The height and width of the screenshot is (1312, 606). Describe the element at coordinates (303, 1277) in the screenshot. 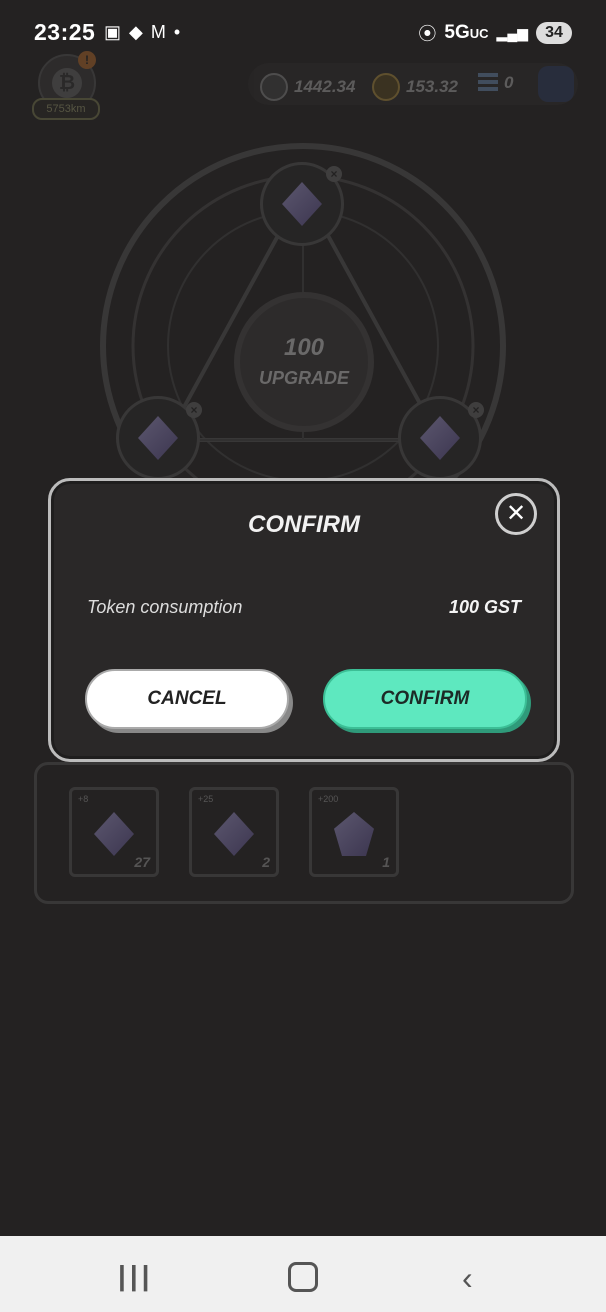

I see `home-icon` at that location.